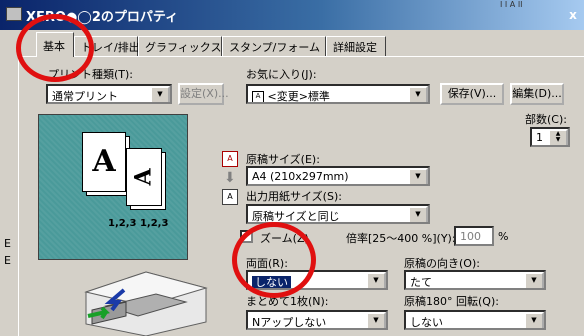 This screenshot has width=584, height=336. What do you see at coordinates (91, 74) in the screenshot?
I see `print-type-label: プリント種類(T):` at bounding box center [91, 74].